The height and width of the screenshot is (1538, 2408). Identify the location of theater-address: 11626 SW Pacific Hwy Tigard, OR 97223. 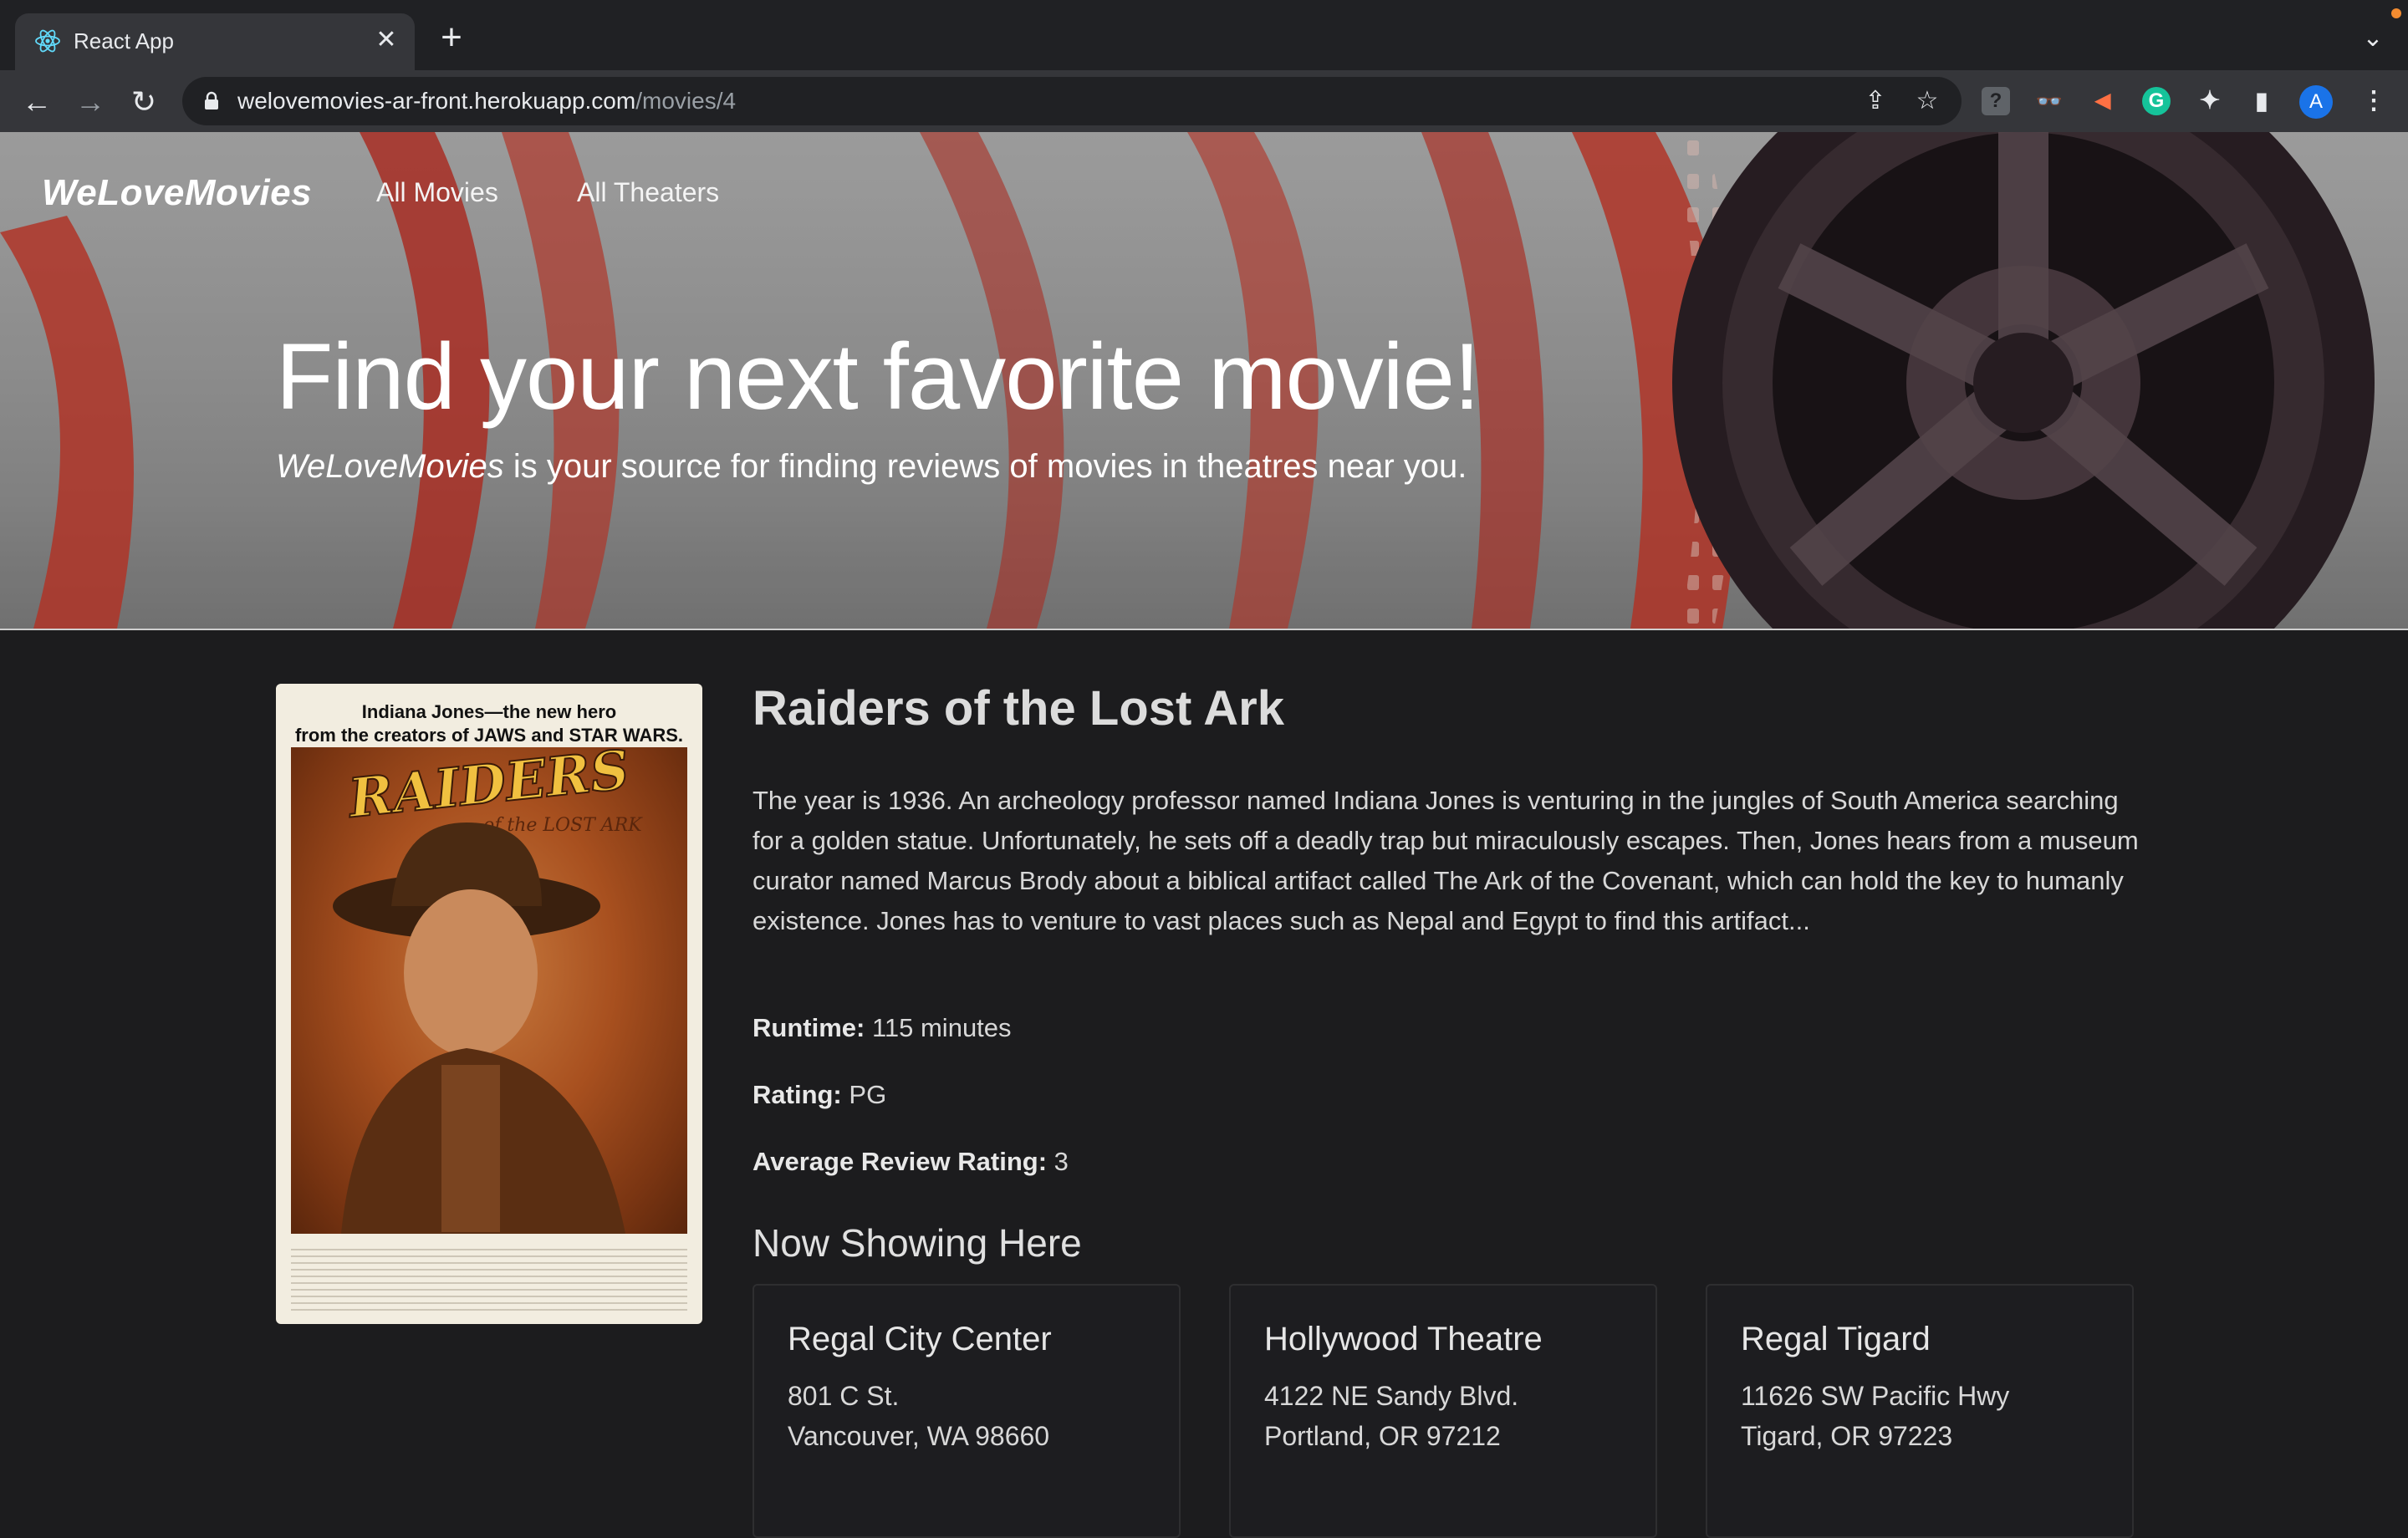
(1876, 1416).